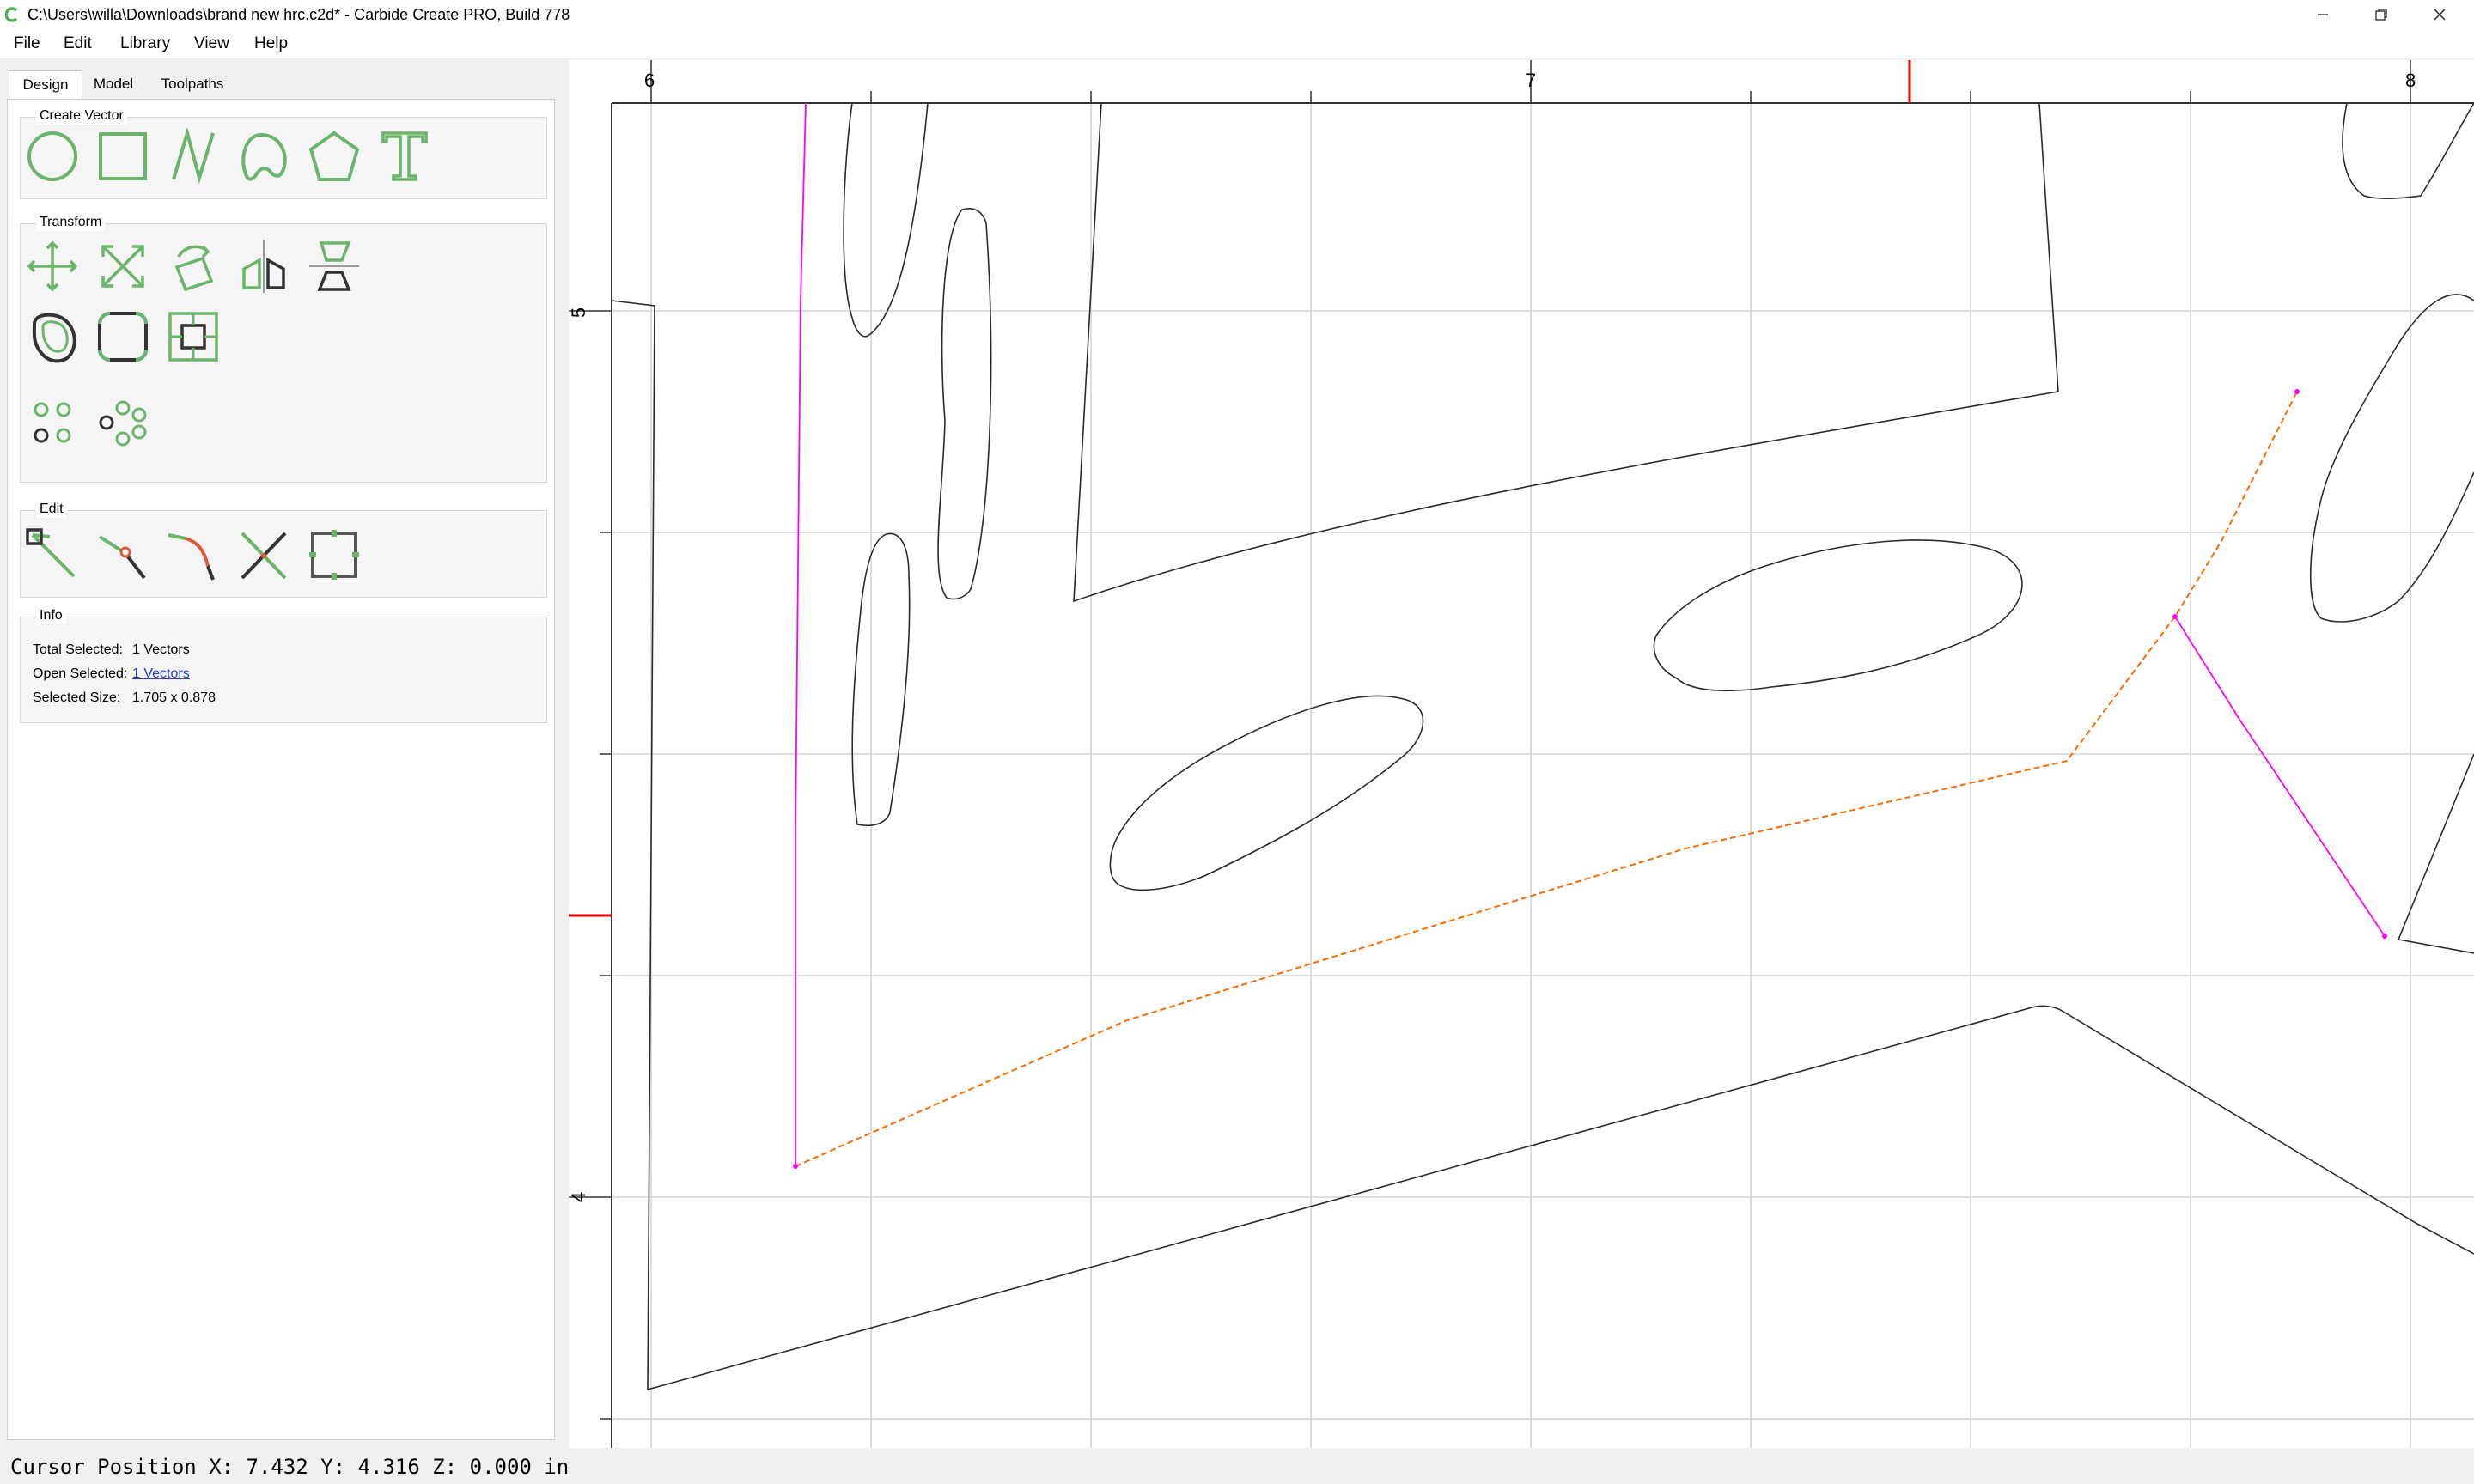 This screenshot has width=2474, height=1484. I want to click on bounding-box-button, so click(334, 554).